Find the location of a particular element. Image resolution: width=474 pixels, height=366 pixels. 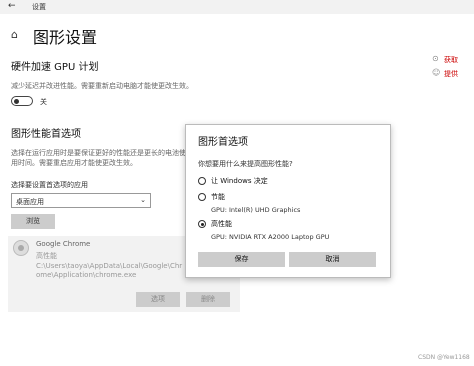

perf-pref-heading: 图形性能首选项 is located at coordinates (46, 134).